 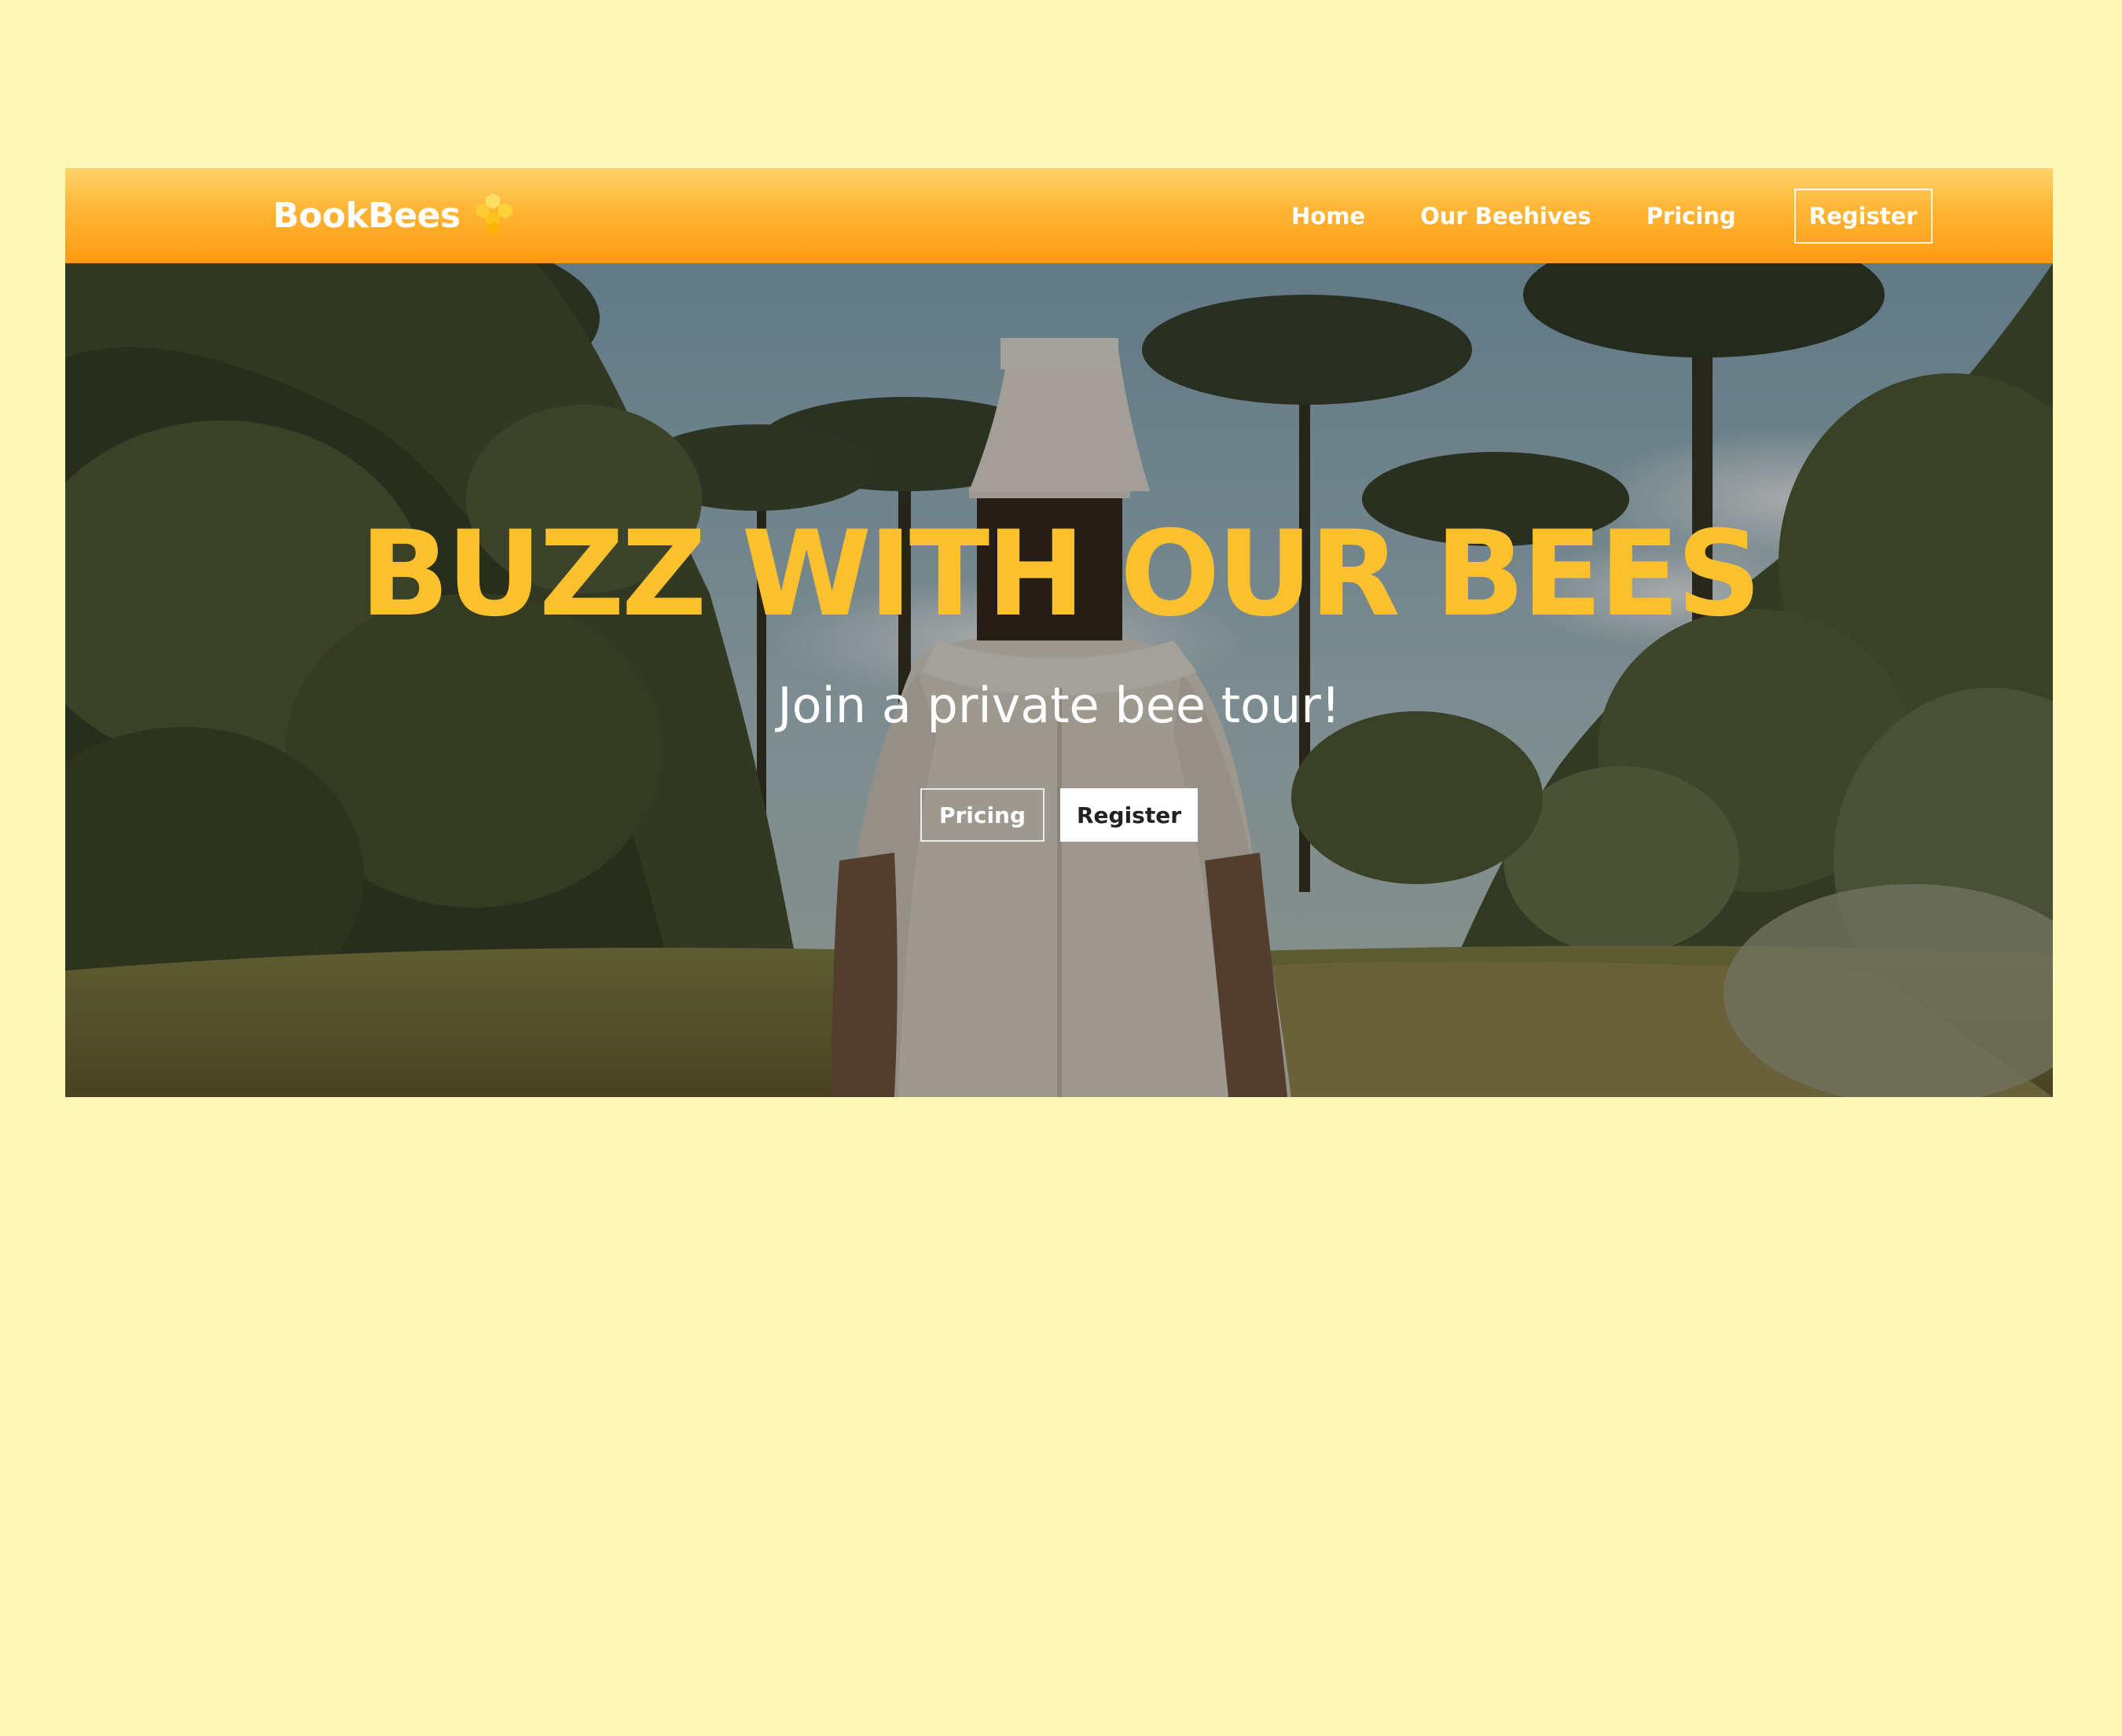 What do you see at coordinates (1060, 574) in the screenshot?
I see `hero-title: BUZZ WITH OUR BEES` at bounding box center [1060, 574].